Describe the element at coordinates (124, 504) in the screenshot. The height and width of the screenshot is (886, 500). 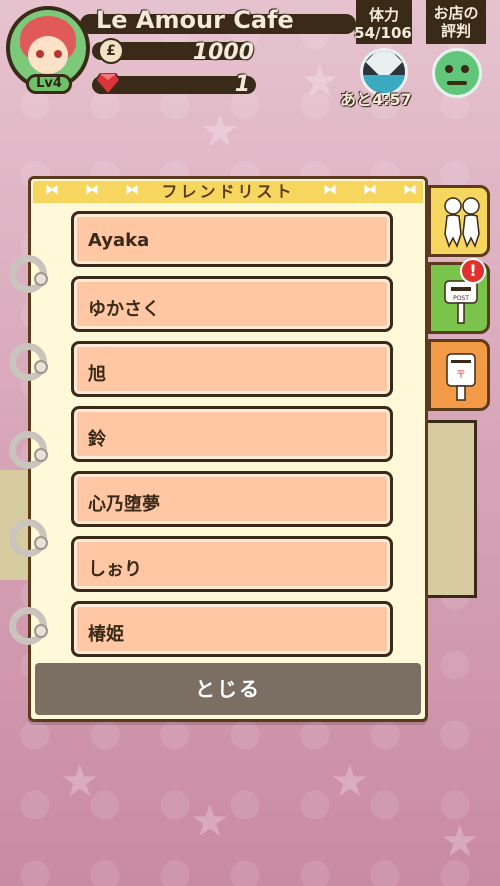
I see `friend-name: 心乃堕夢` at that location.